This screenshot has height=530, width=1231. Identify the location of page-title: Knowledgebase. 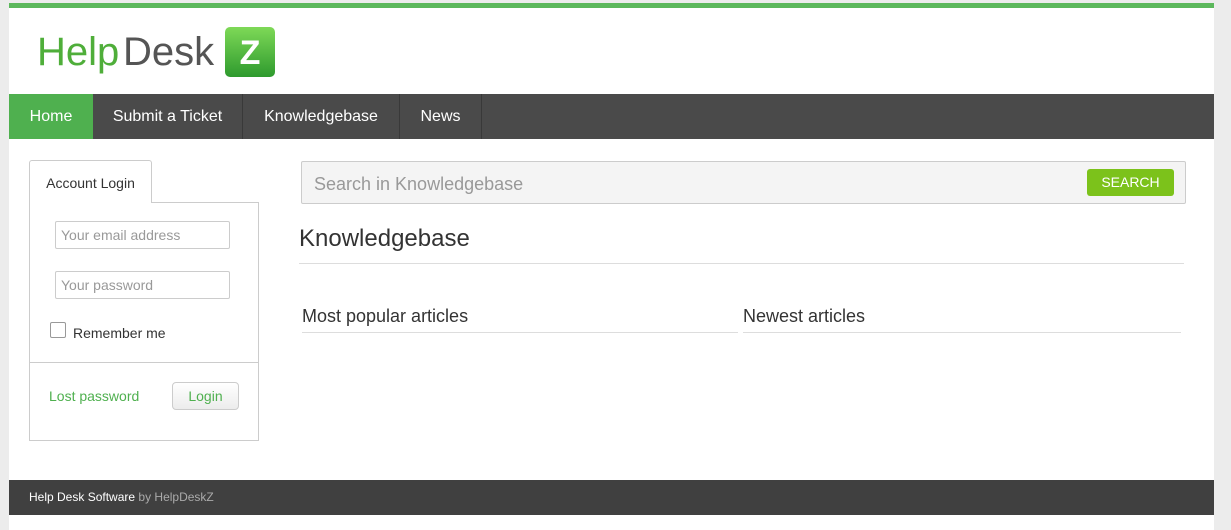
(384, 238).